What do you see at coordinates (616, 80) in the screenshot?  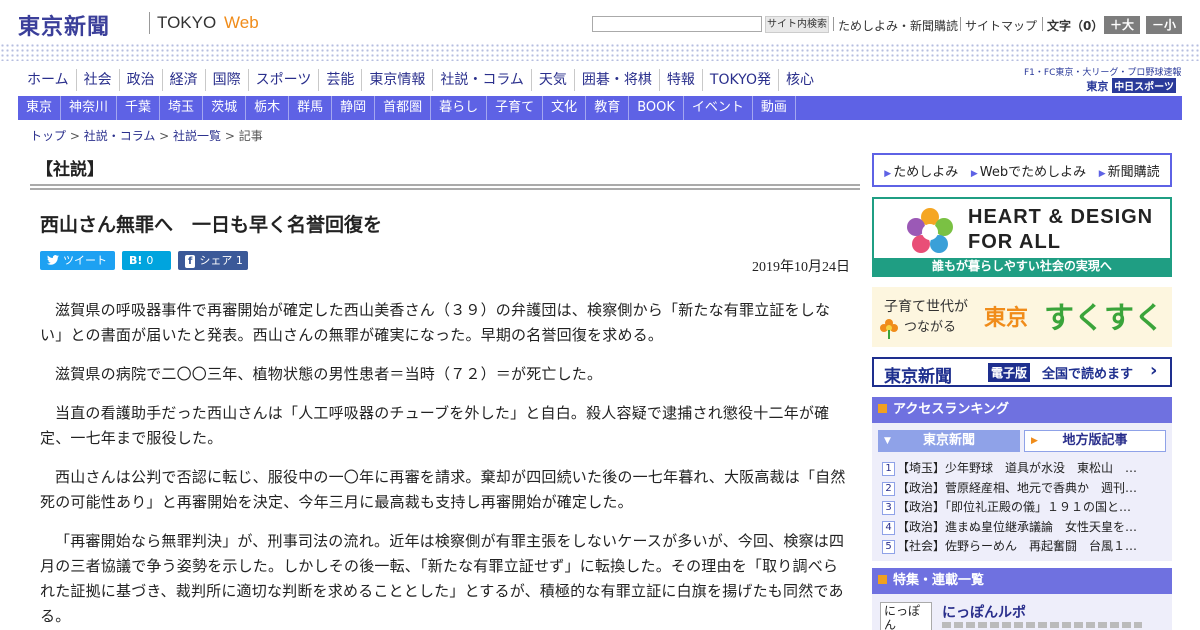 I see `nav-go-shogi: 囲碁・将棋` at bounding box center [616, 80].